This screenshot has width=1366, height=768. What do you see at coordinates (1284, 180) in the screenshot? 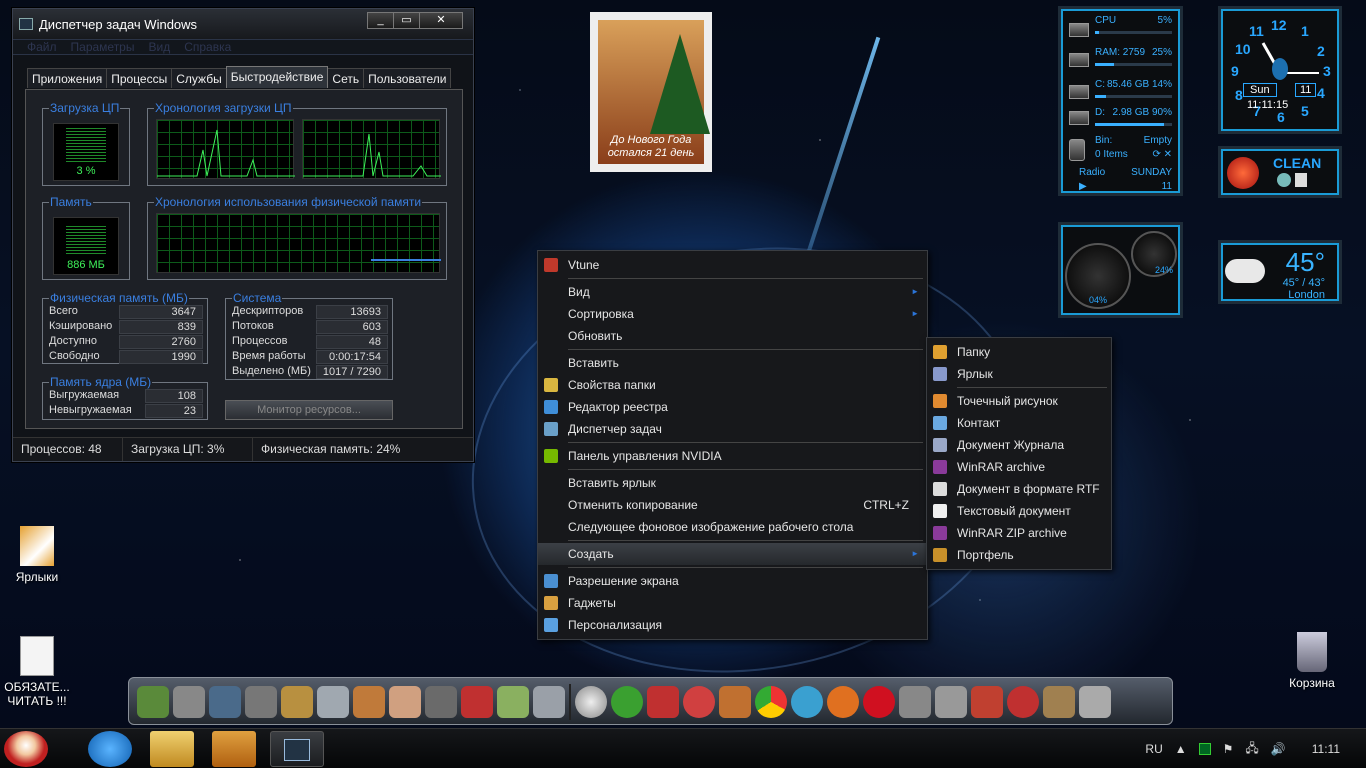
I see `globe-icon` at bounding box center [1284, 180].